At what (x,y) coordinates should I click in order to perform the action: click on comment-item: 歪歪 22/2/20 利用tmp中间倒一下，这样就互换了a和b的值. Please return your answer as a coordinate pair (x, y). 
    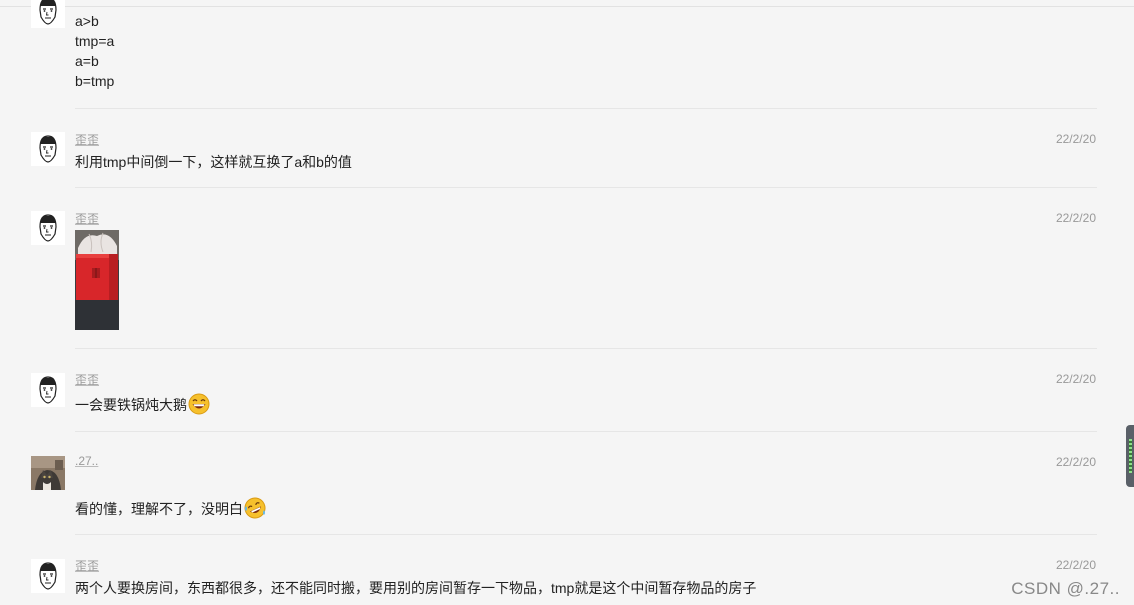
    Looking at the image, I should click on (567, 149).